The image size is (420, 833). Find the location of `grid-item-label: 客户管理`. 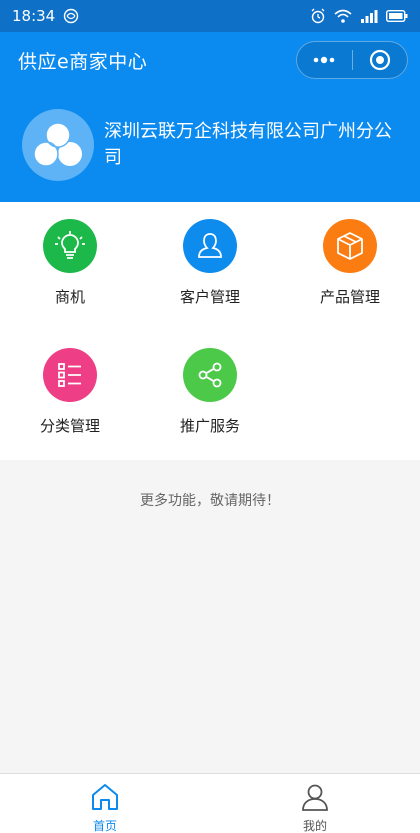

grid-item-label: 客户管理 is located at coordinates (209, 297).